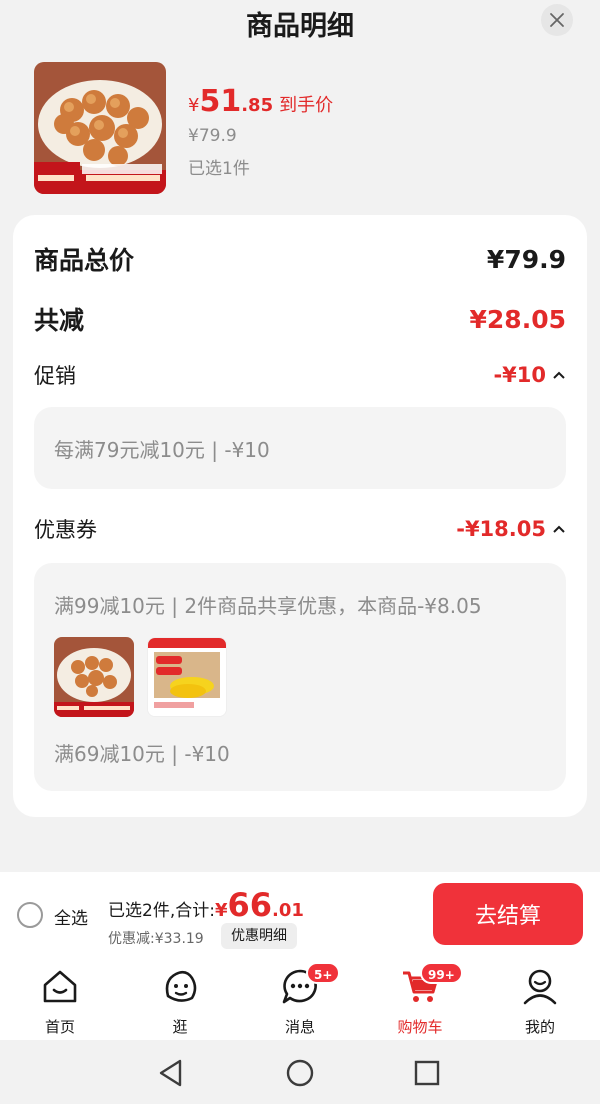  What do you see at coordinates (300, 259) in the screenshot?
I see `total-row: 商品总价 ¥79.9` at bounding box center [300, 259].